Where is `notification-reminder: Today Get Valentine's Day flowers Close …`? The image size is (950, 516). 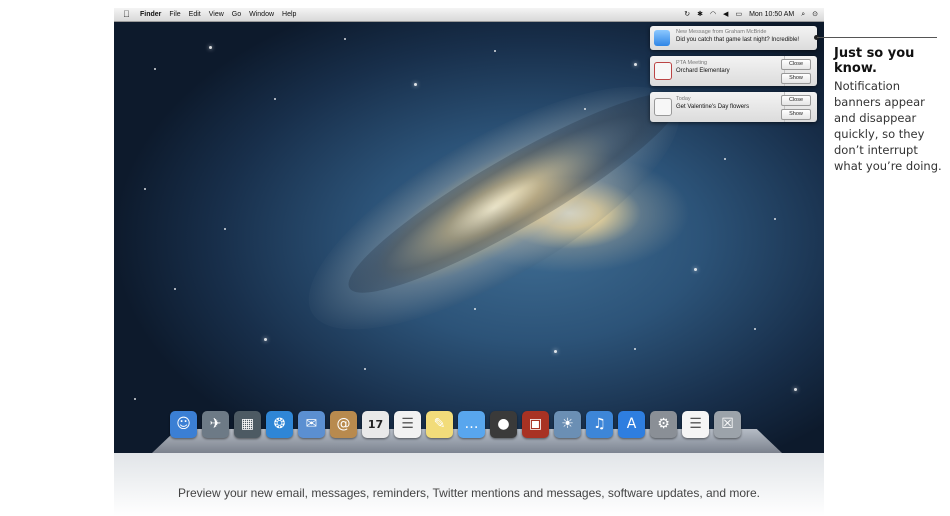 notification-reminder: Today Get Valentine's Day flowers Close … is located at coordinates (733, 107).